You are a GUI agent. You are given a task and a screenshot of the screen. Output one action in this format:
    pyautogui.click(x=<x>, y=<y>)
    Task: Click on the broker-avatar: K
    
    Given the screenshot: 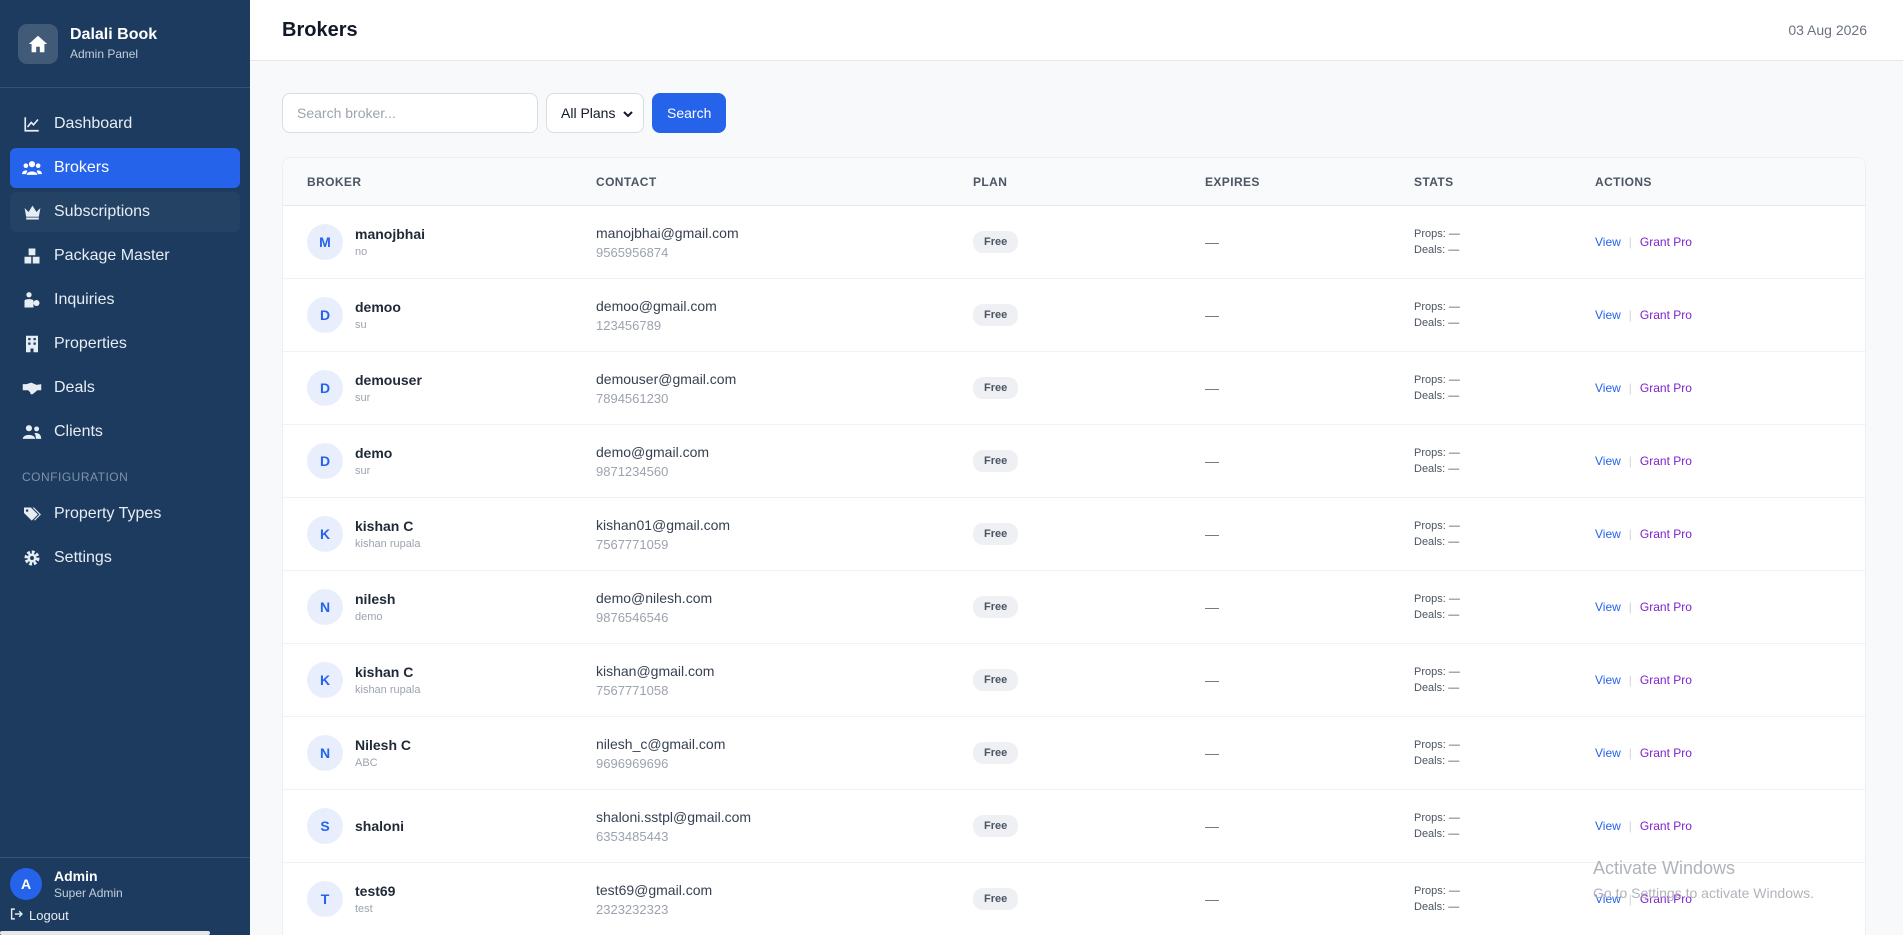 What is the action you would take?
    pyautogui.click(x=325, y=680)
    